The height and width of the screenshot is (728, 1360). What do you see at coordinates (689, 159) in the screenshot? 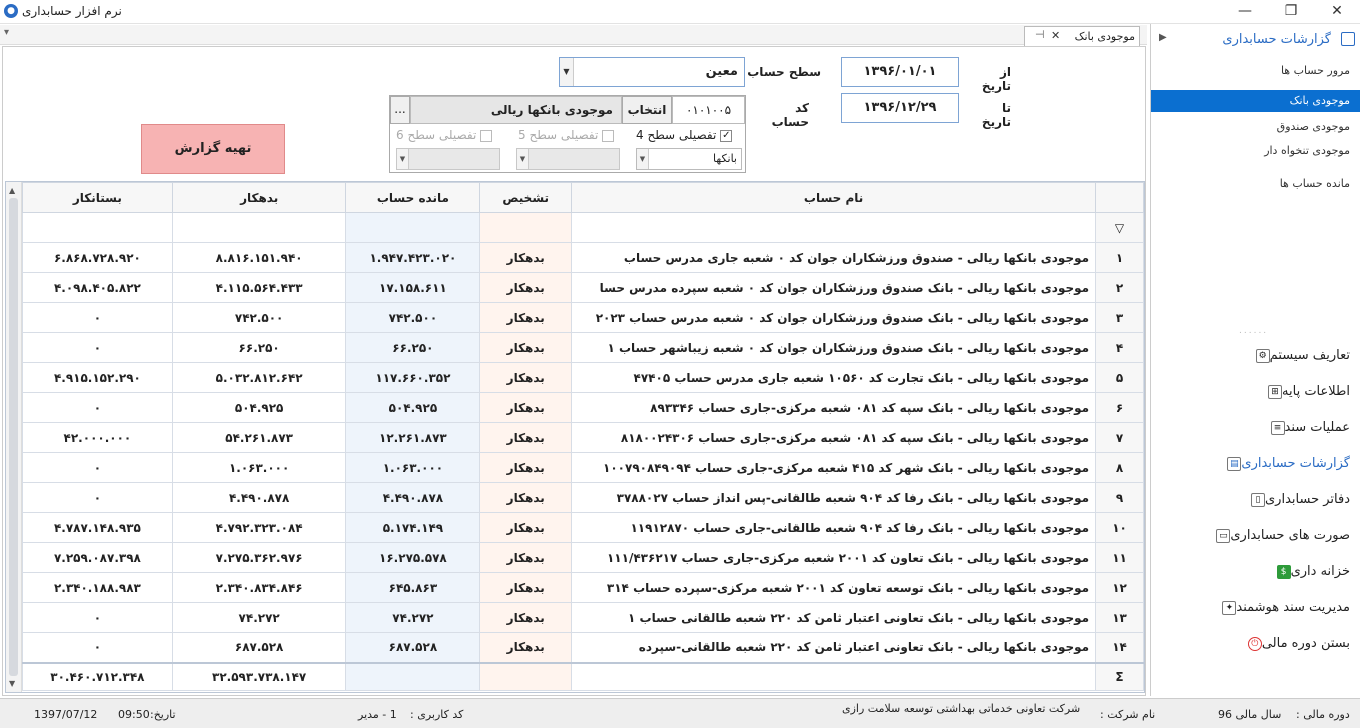
I see `detail-level-4-select: ▼ بانکها` at bounding box center [689, 159].